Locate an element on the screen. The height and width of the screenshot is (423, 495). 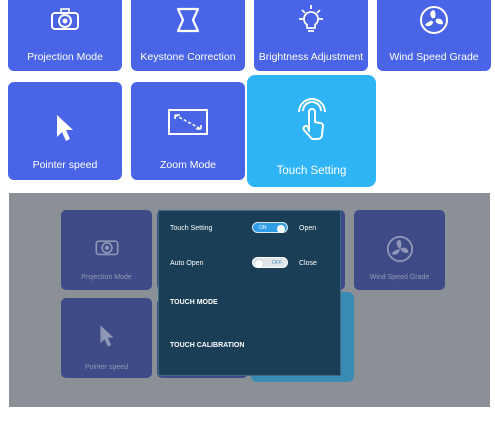
keystone-correction-tile: Keystone Correction is located at coordinates (188, 35).